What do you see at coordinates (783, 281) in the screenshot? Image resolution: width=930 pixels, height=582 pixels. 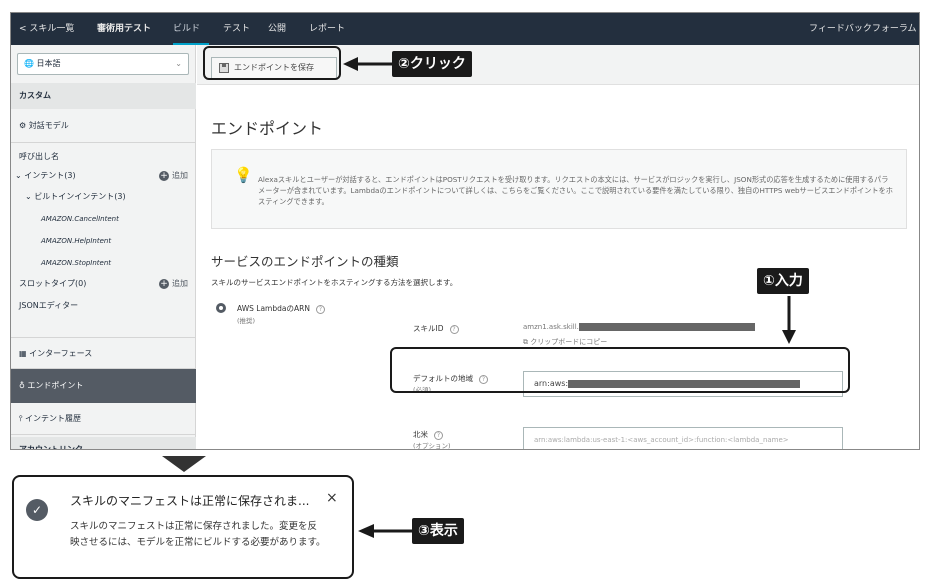 I see `callout-input-tag: ①入力` at bounding box center [783, 281].